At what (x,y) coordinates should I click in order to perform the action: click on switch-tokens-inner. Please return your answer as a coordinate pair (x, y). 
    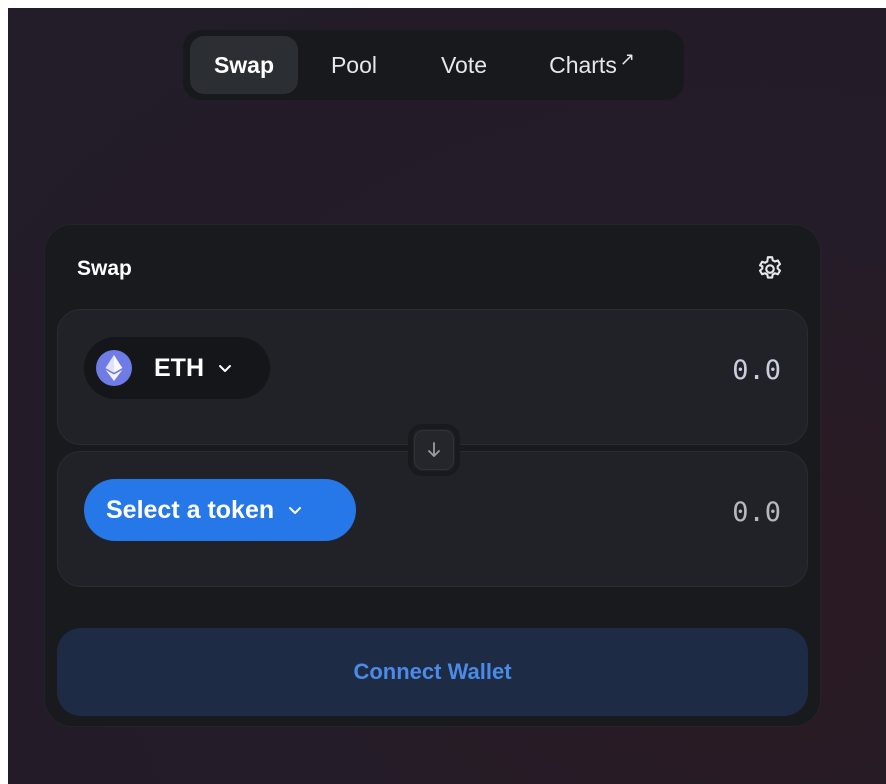
    Looking at the image, I should click on (434, 450).